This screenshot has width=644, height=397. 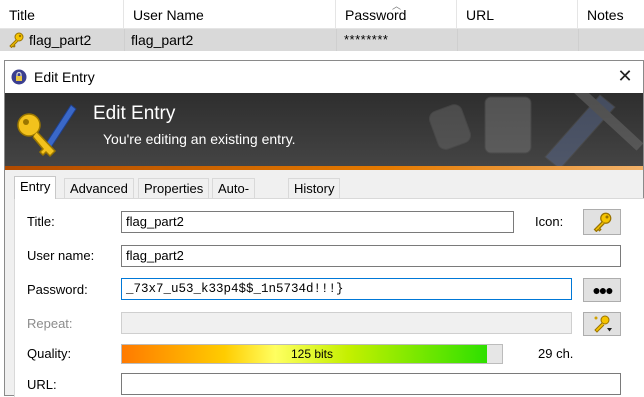 I want to click on list-header: Title User Name Password ︿ URL Notes, so click(x=322, y=14).